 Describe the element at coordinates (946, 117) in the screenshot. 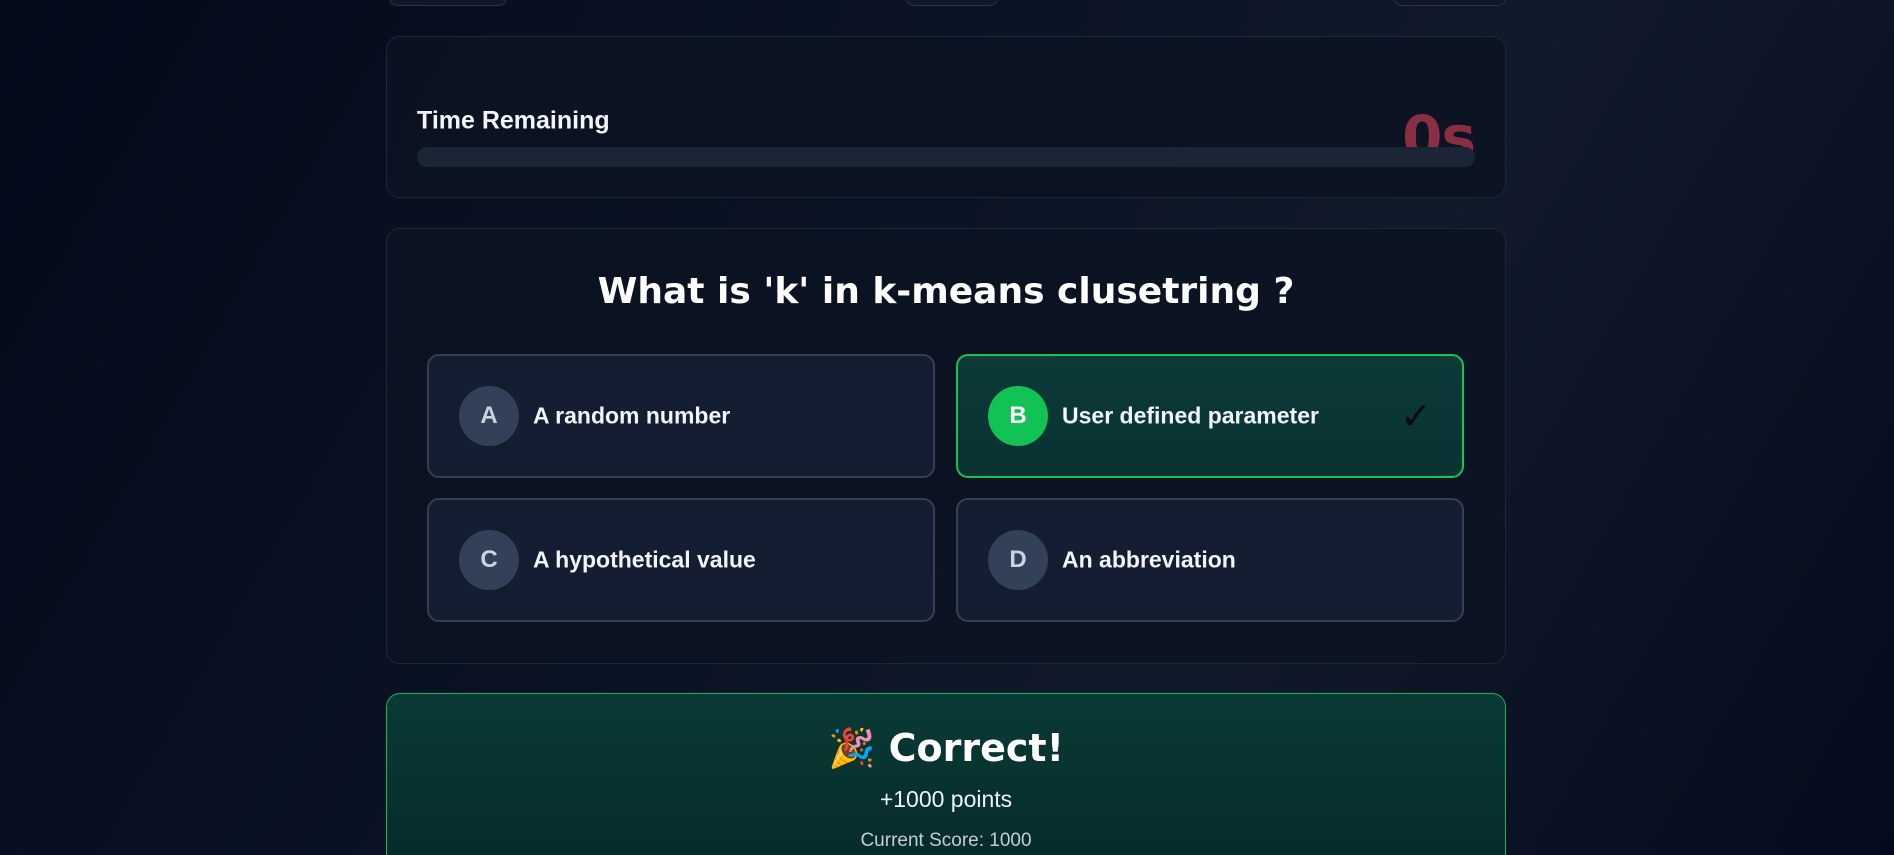

I see `timer-card: Time Remaining 0s` at that location.